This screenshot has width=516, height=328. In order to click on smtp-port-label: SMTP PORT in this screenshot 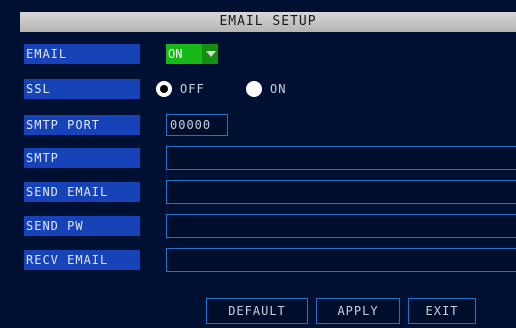, I will do `click(82, 125)`.